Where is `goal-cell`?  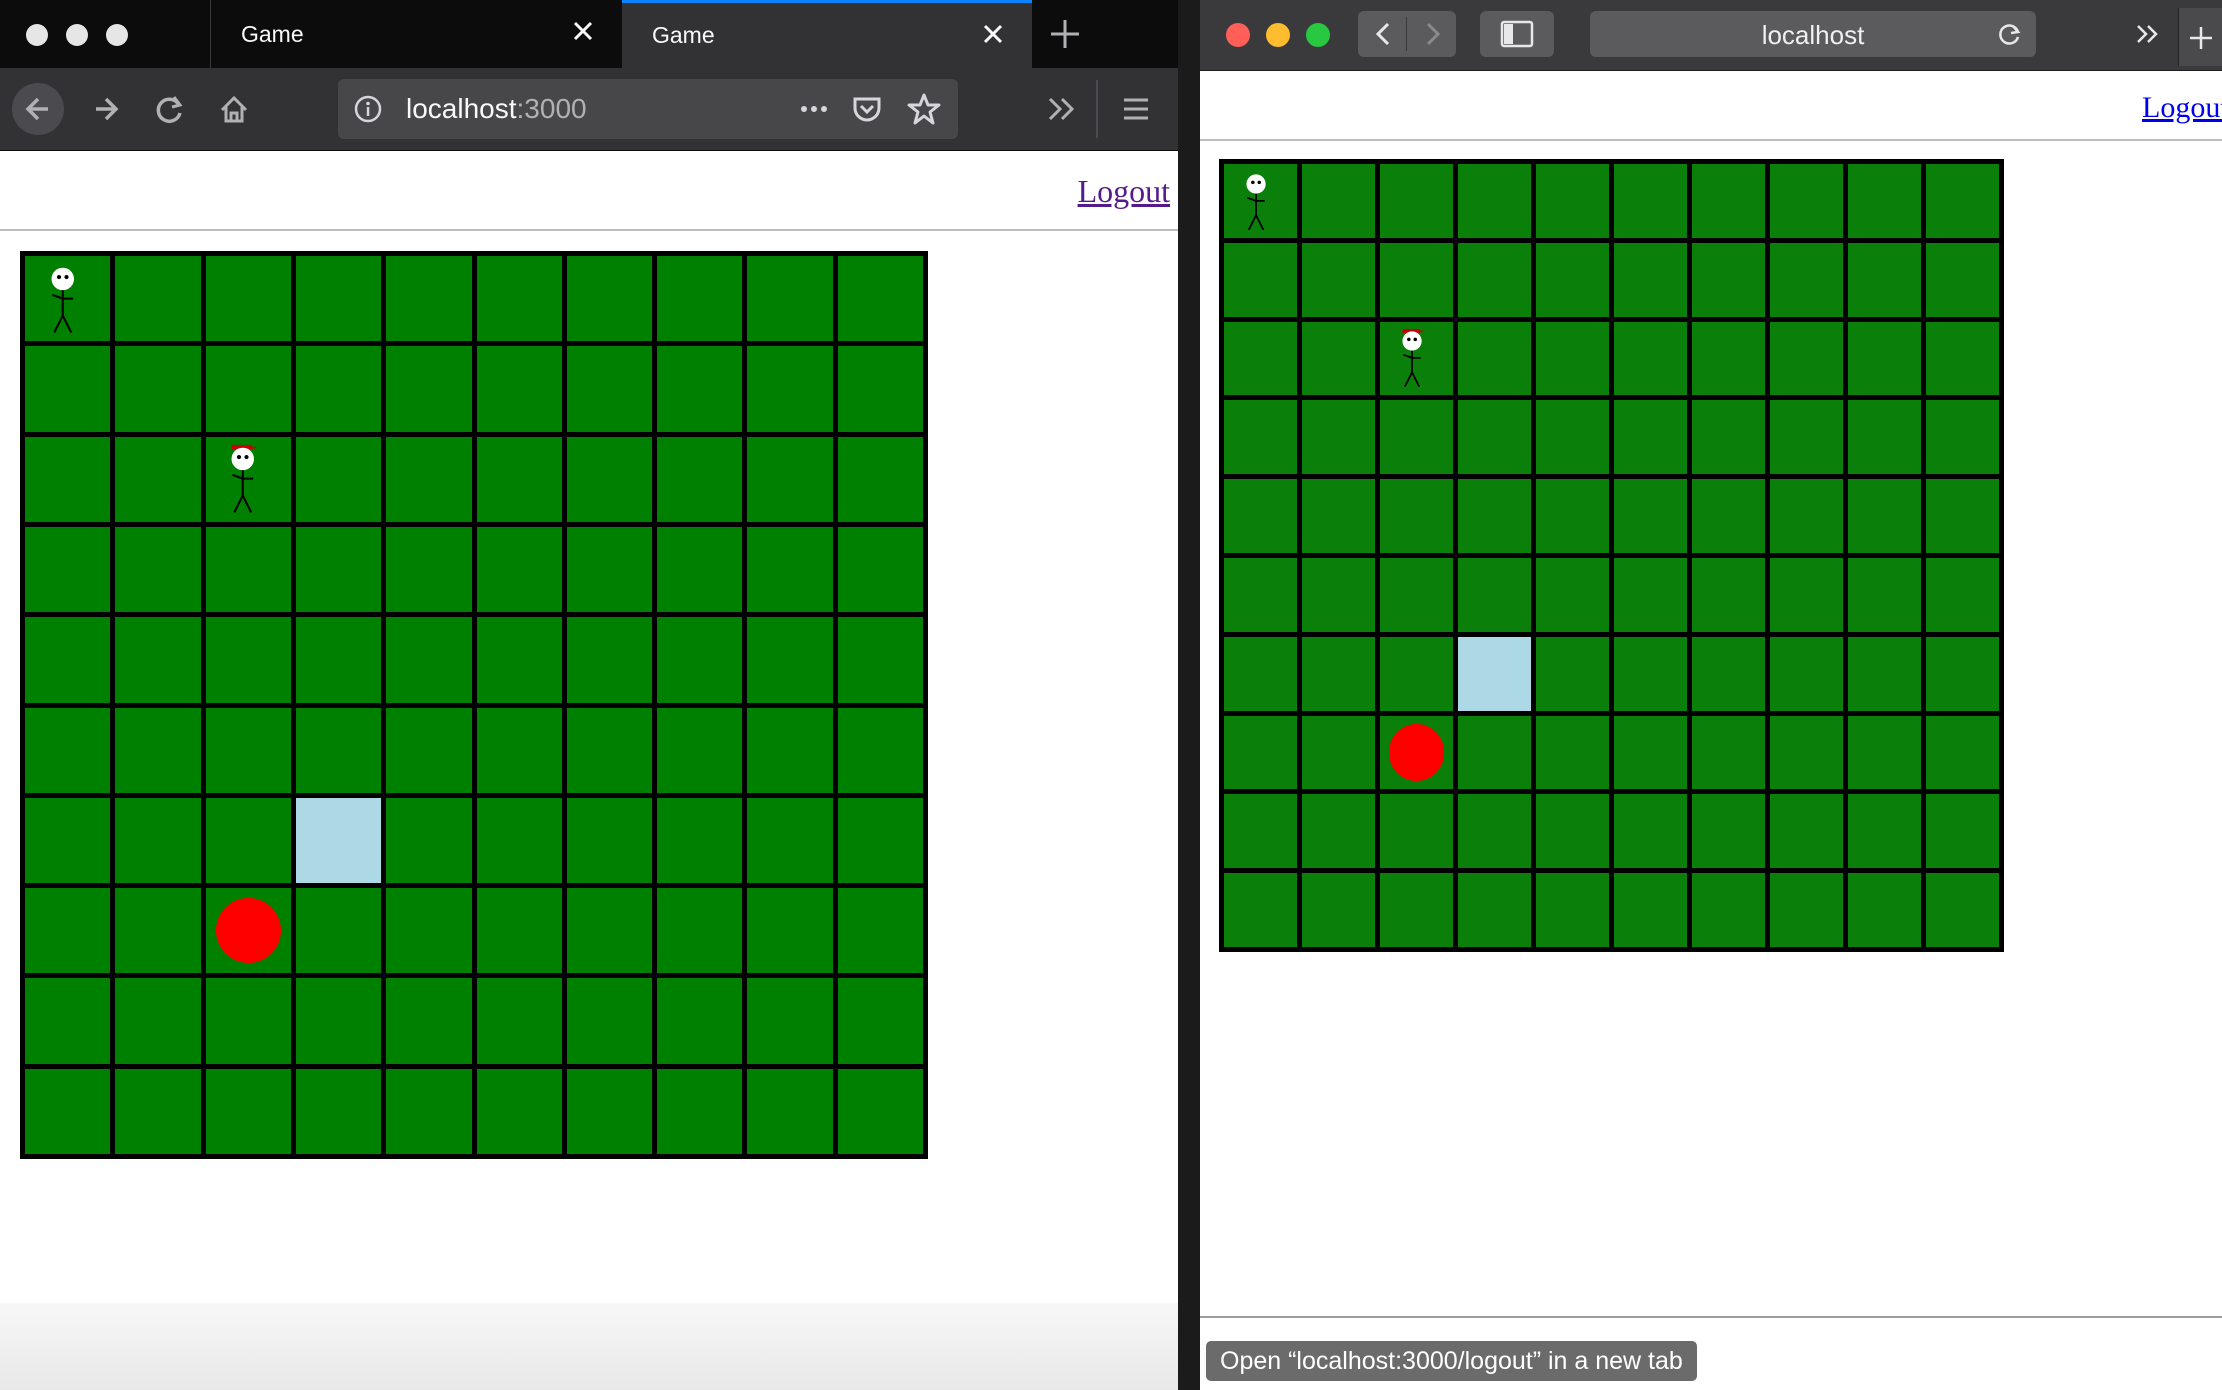
goal-cell is located at coordinates (1494, 673).